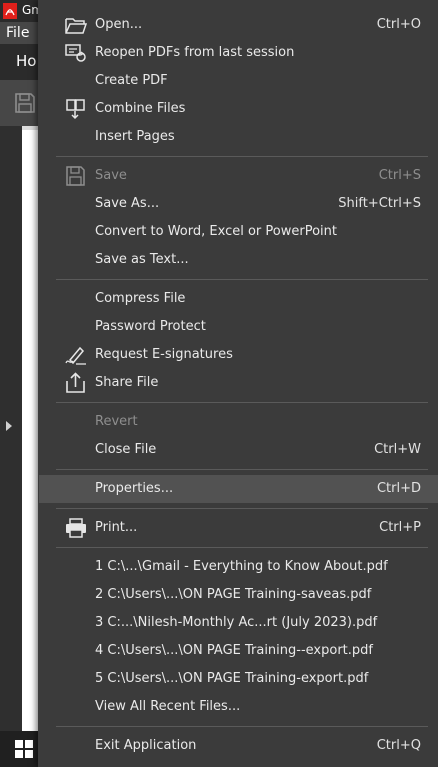  Describe the element at coordinates (398, 745) in the screenshot. I see `menu-shortcut: Ctrl+Q` at that location.